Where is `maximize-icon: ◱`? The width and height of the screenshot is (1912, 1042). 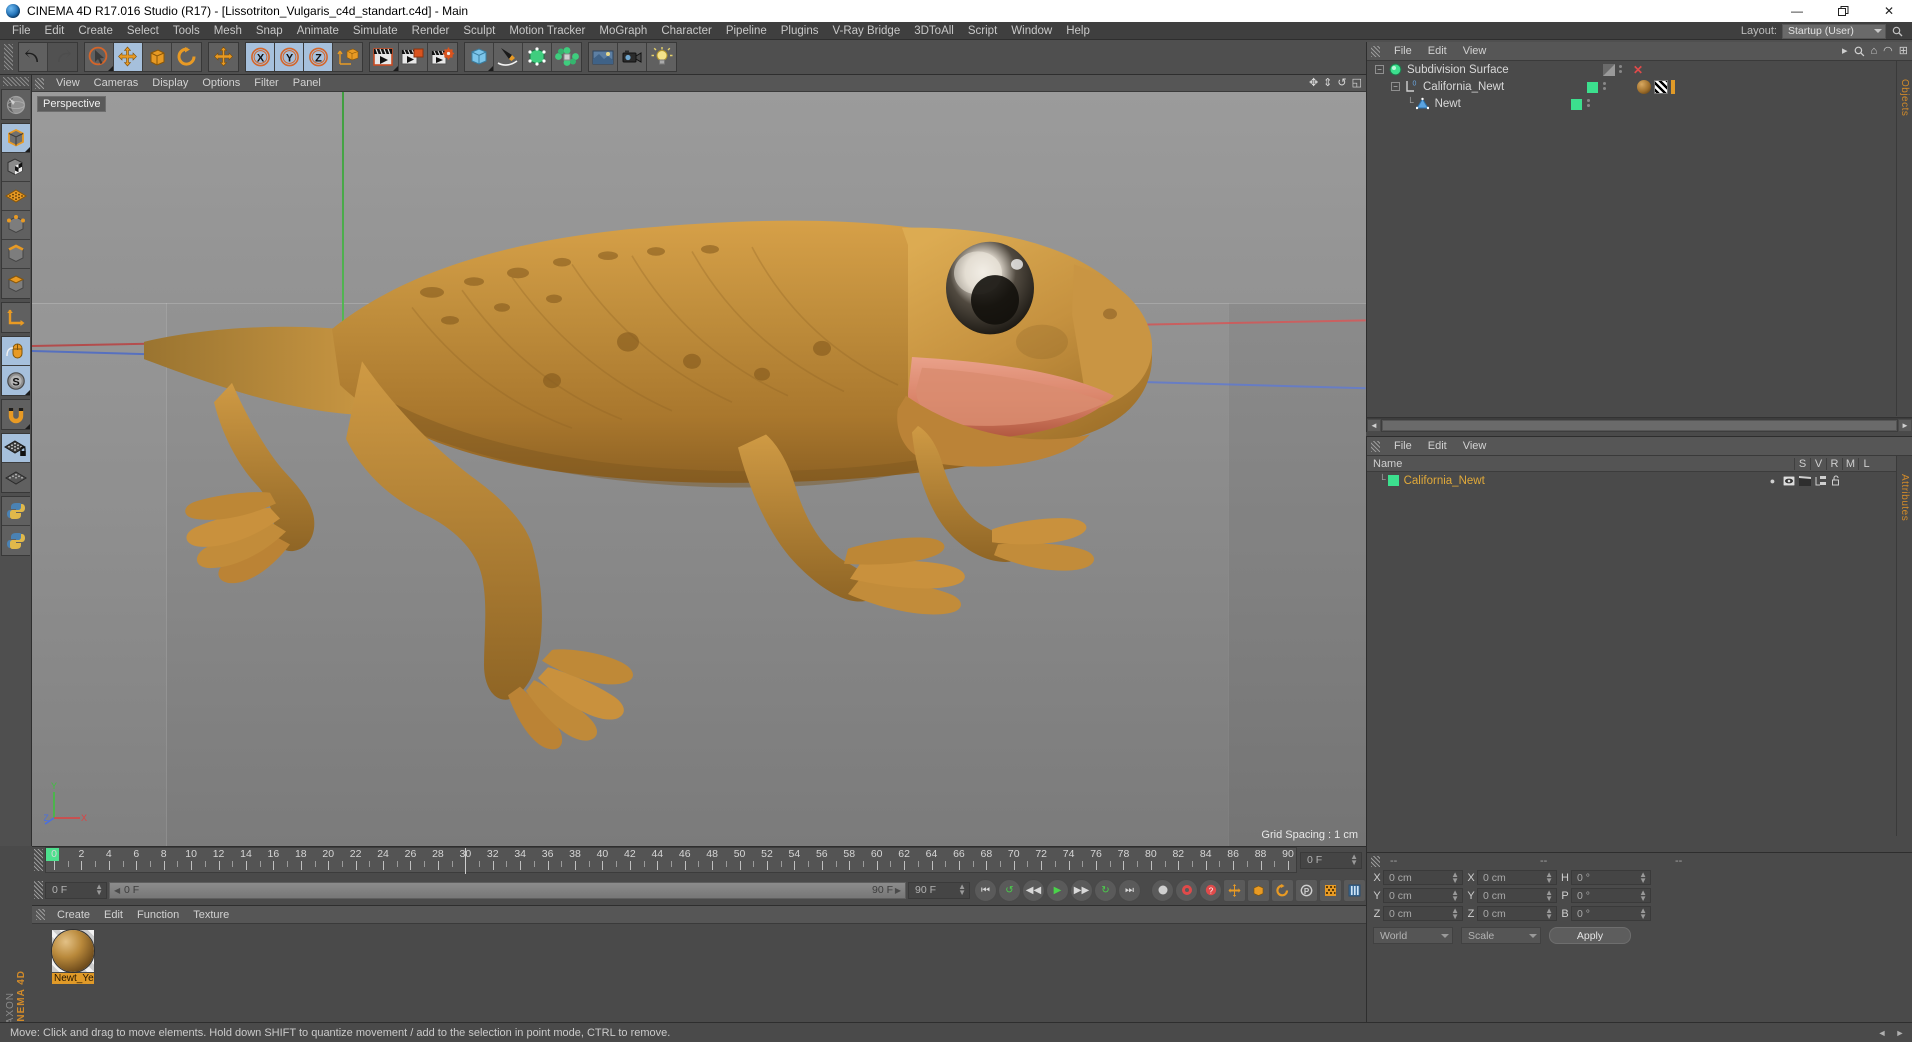
maximize-icon: ◱ is located at coordinates (1357, 83).